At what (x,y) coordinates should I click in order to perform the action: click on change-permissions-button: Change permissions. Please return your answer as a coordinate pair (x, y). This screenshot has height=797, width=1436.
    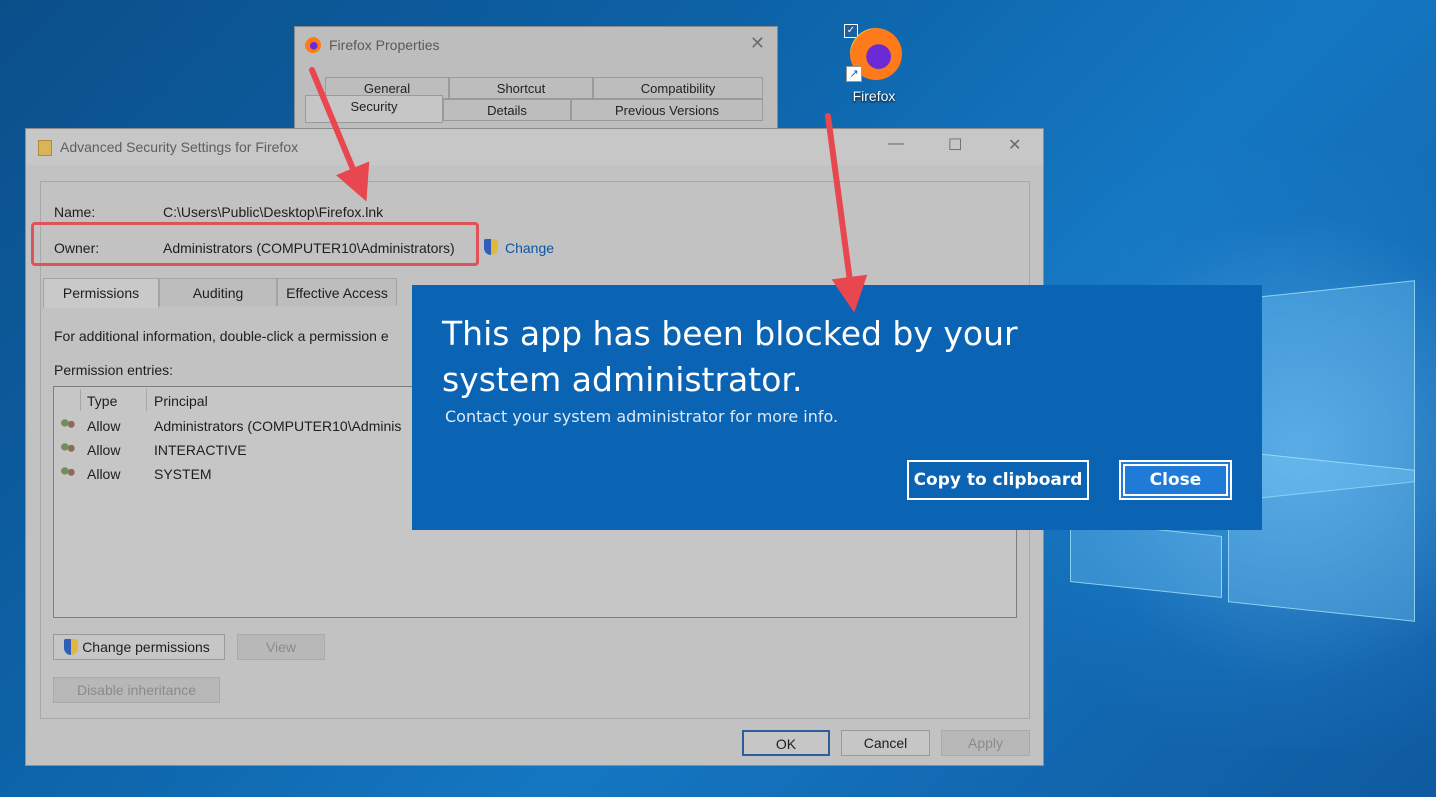
    Looking at the image, I should click on (139, 647).